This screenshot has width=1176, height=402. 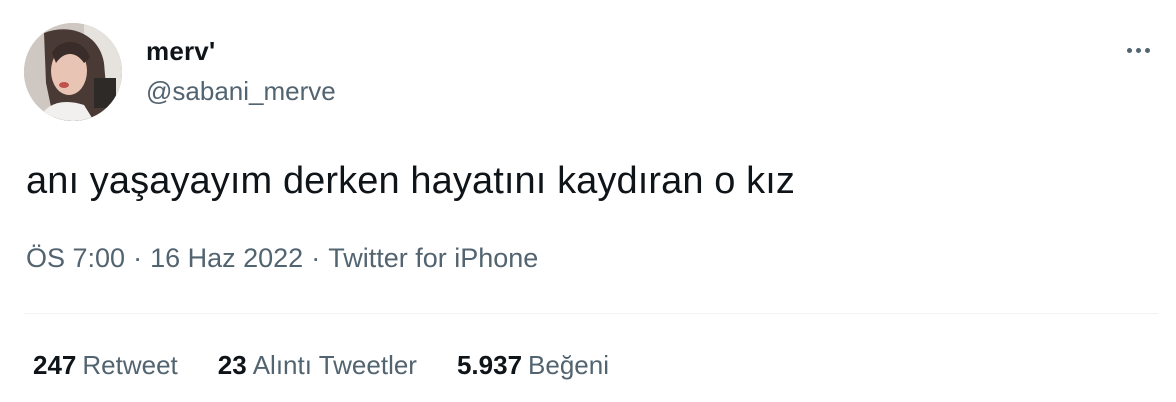 What do you see at coordinates (433, 258) in the screenshot?
I see `tweet-source: Twitter for iPhone` at bounding box center [433, 258].